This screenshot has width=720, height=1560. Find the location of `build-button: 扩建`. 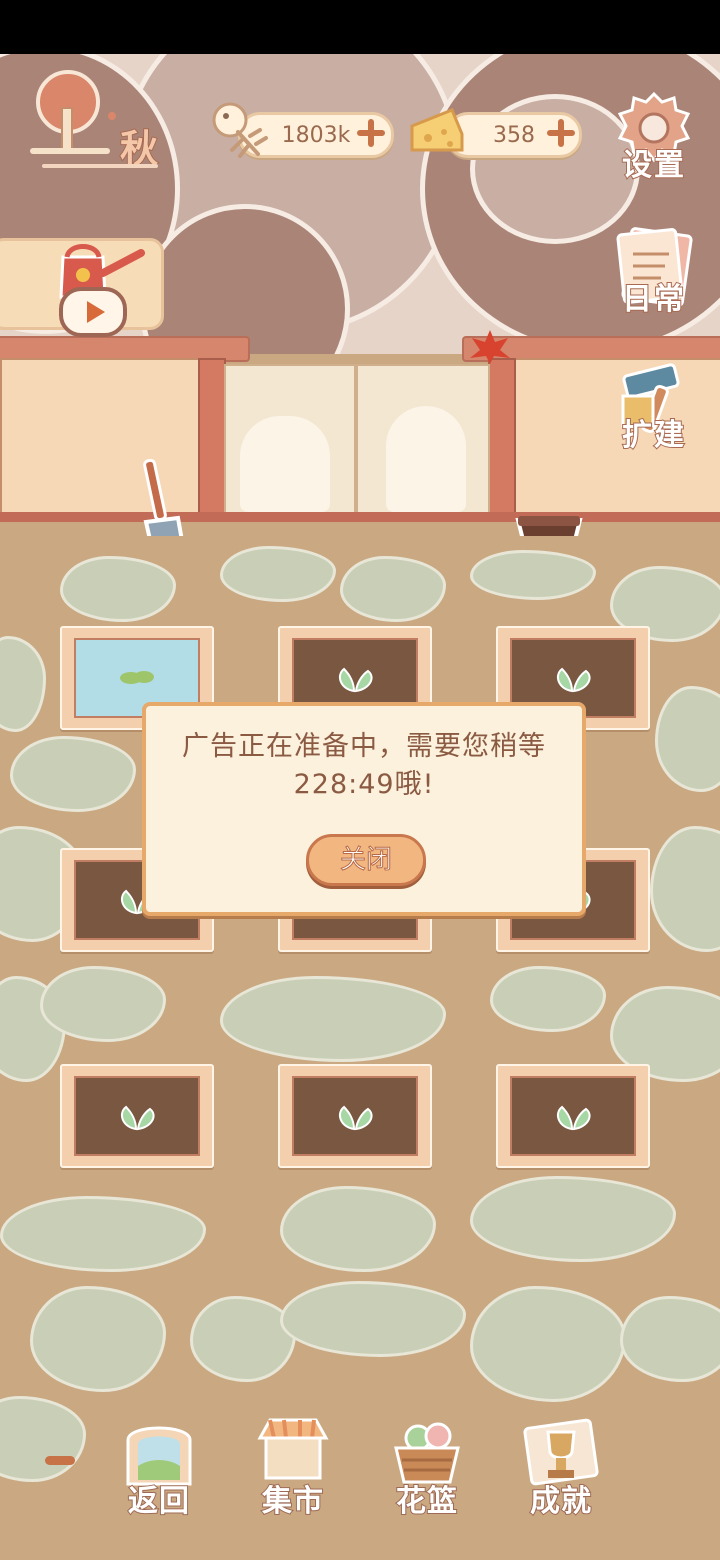

build-button: 扩建 is located at coordinates (654, 407).